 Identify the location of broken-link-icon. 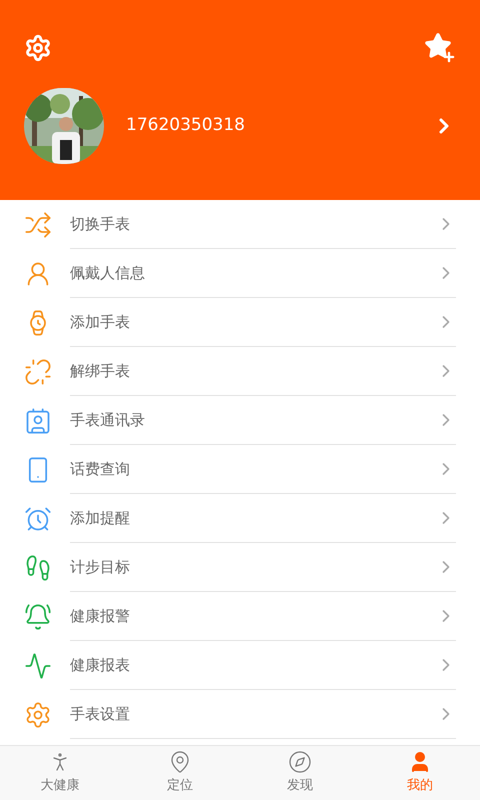
(38, 372).